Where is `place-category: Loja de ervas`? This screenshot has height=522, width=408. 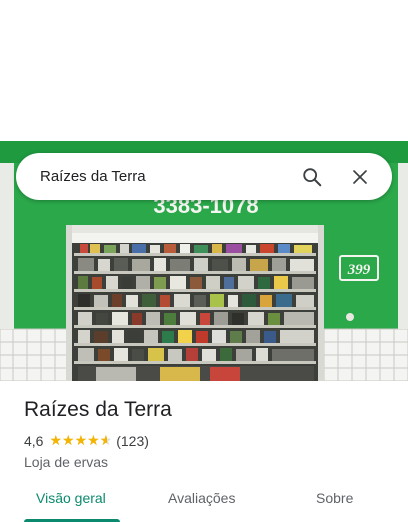 place-category: Loja de ervas is located at coordinates (66, 462).